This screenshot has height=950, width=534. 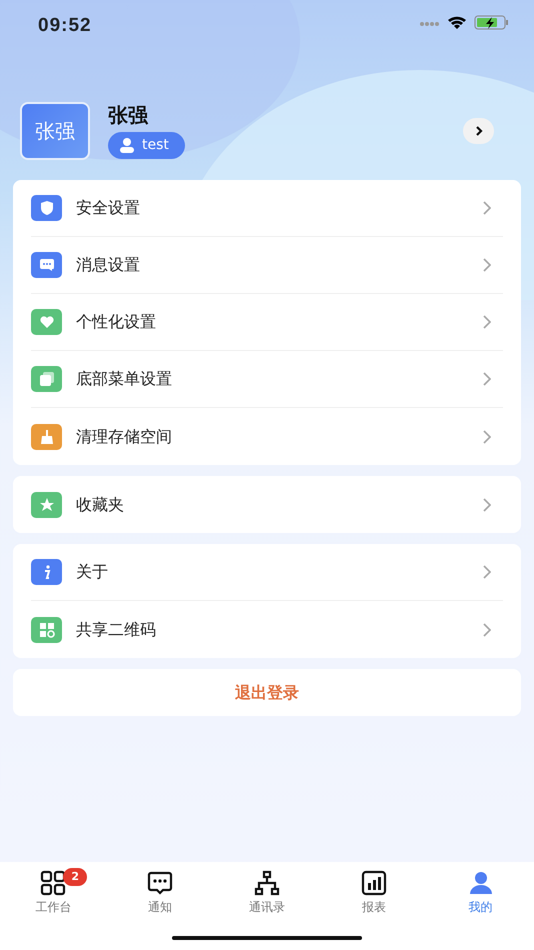 I want to click on menu-label: 关于, so click(x=92, y=572).